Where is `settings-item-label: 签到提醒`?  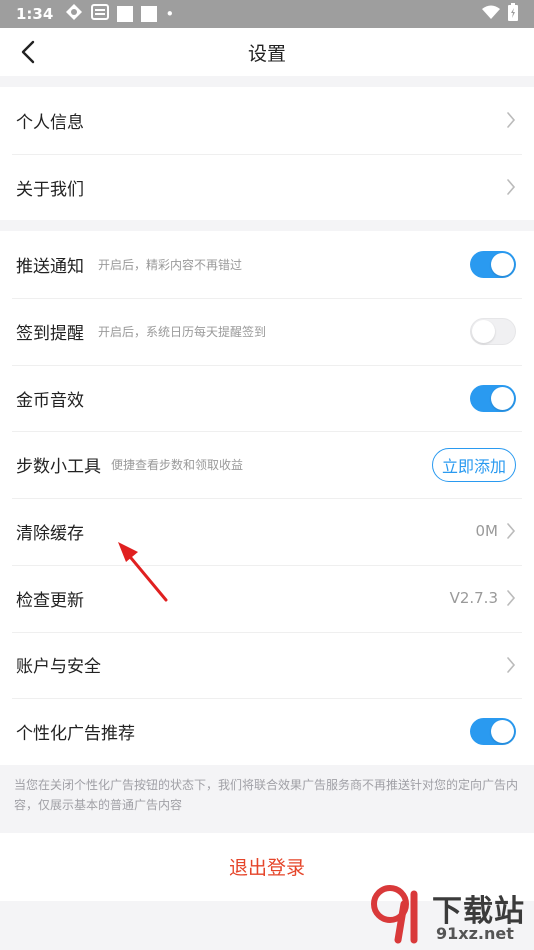 settings-item-label: 签到提醒 is located at coordinates (50, 333).